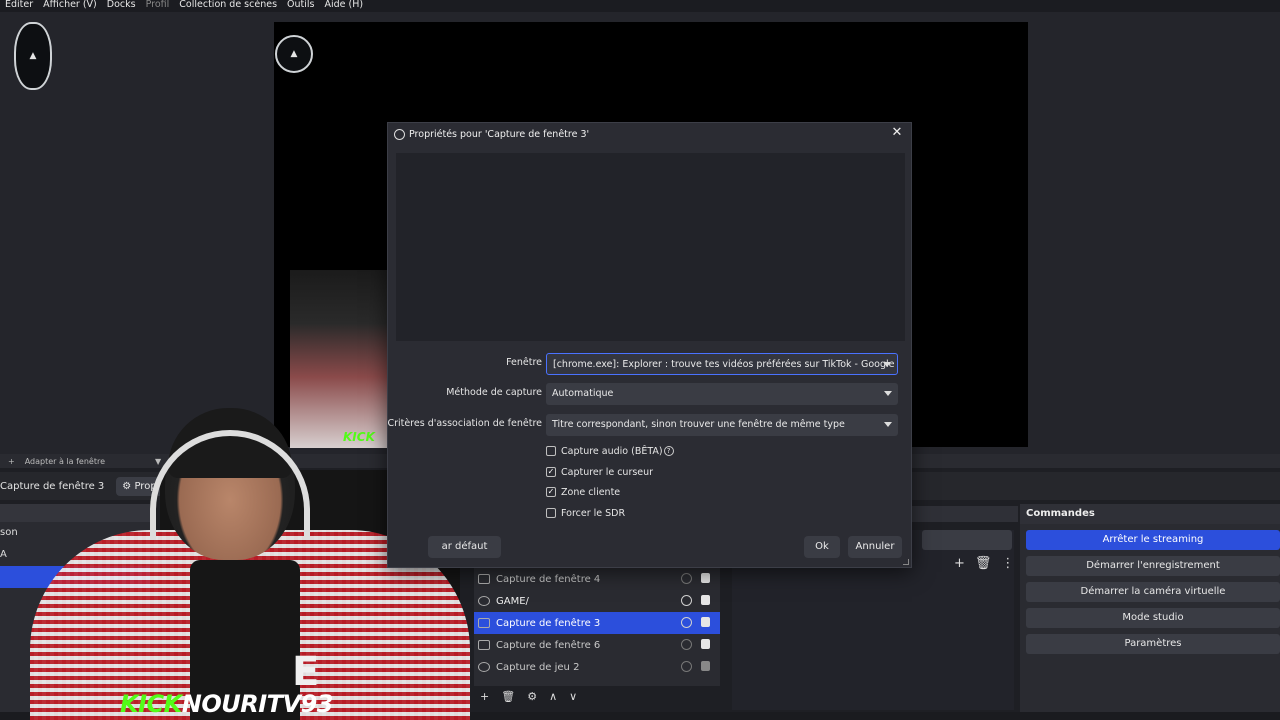 The image size is (1280, 720). I want to click on source-name: Capture de jeu 2, so click(538, 667).